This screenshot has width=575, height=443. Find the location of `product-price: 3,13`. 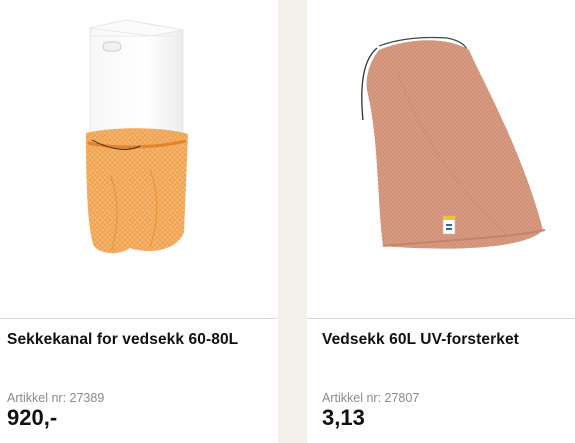

product-price: 3,13 is located at coordinates (343, 417).